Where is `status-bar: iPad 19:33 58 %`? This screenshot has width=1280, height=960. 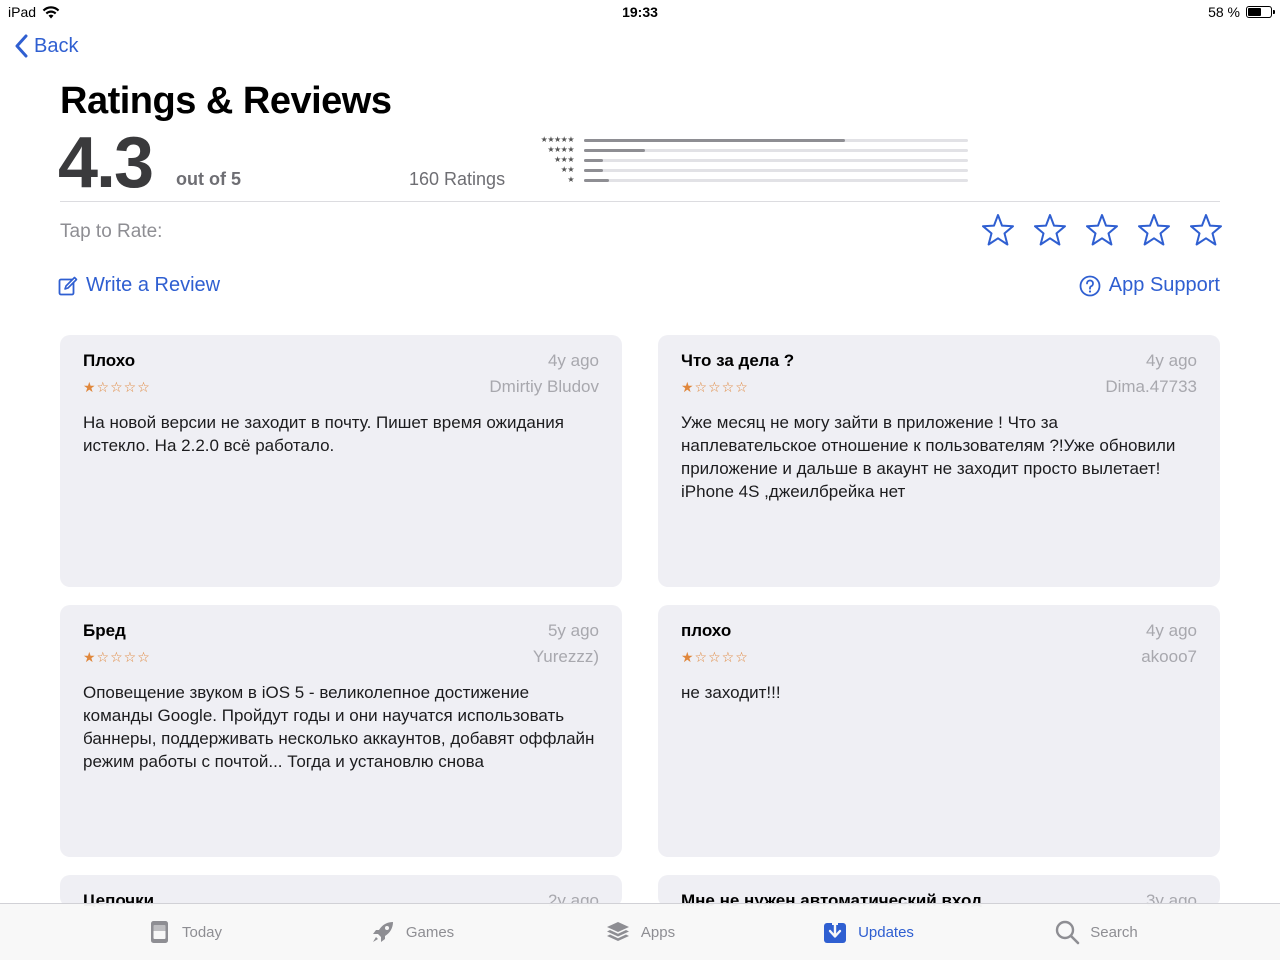 status-bar: iPad 19:33 58 % is located at coordinates (640, 12).